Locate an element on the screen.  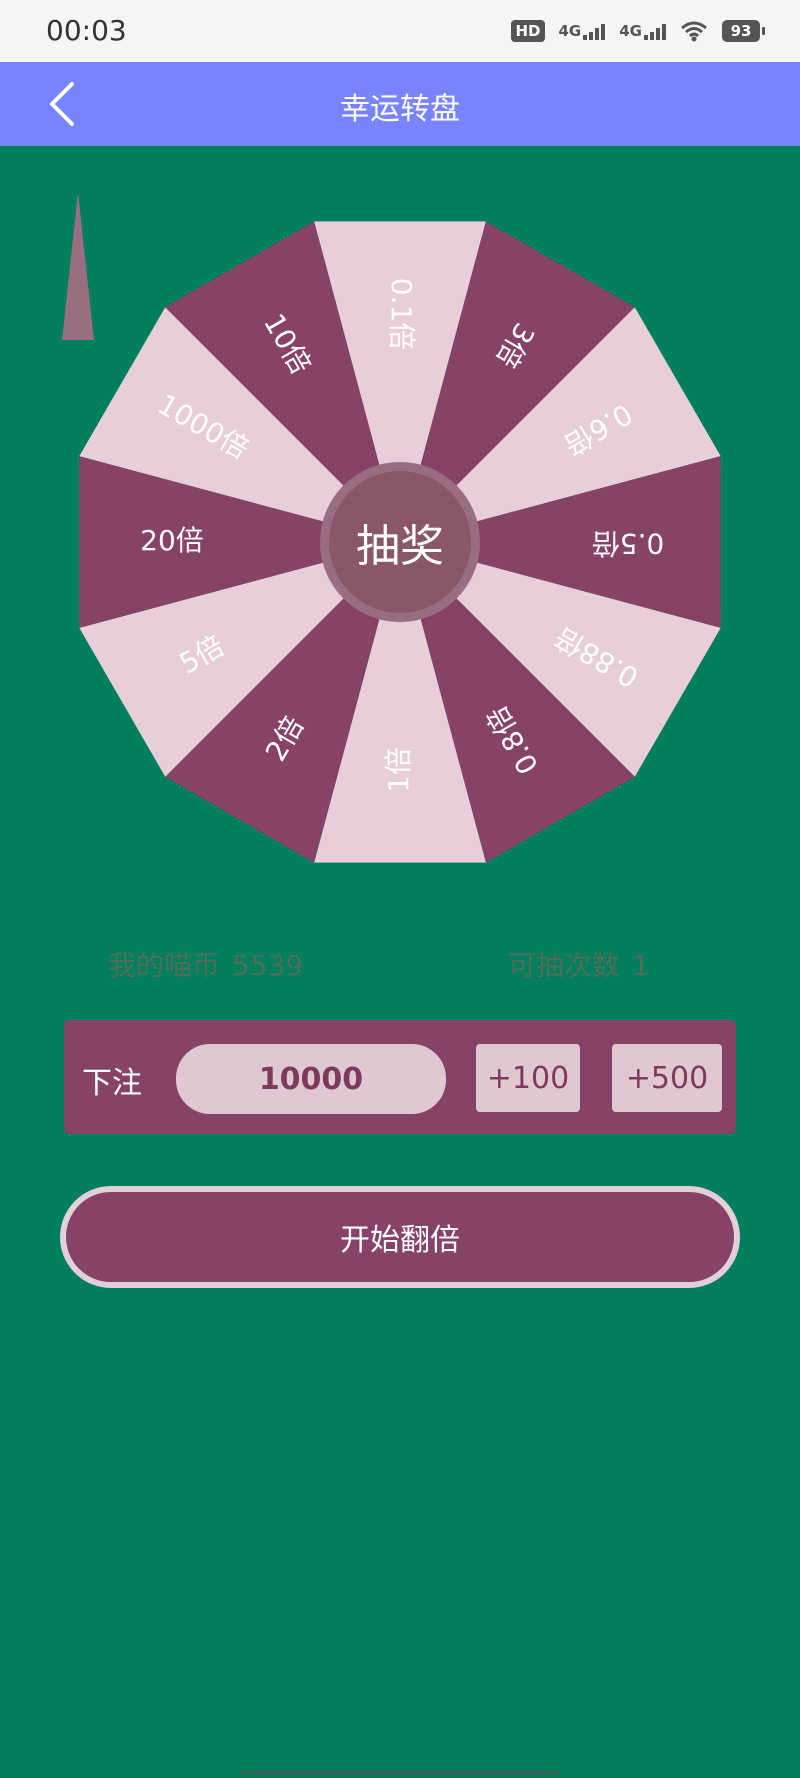
draws-value: 1 is located at coordinates (641, 965).